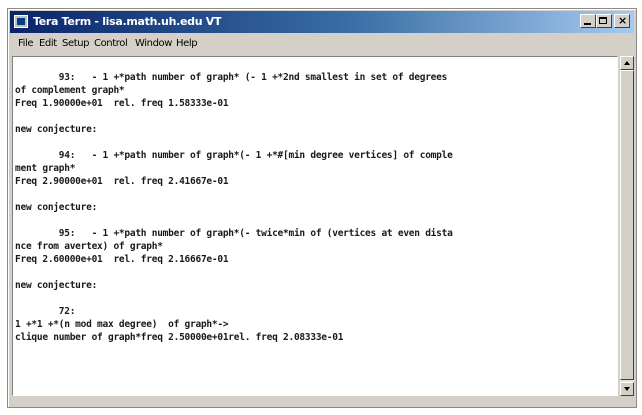  What do you see at coordinates (26, 43) in the screenshot?
I see `menu-file: File` at bounding box center [26, 43].